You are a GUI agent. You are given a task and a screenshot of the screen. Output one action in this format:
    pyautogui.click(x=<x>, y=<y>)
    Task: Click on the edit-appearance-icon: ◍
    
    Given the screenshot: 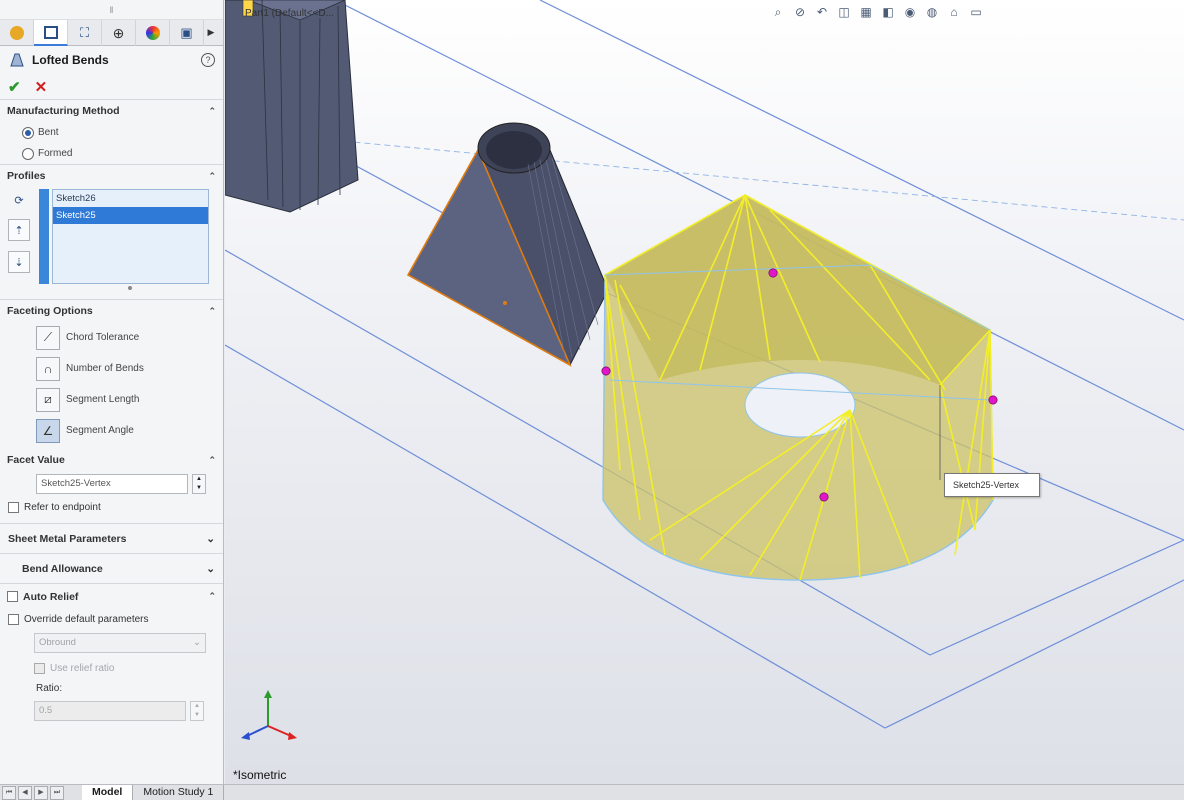 What is the action you would take?
    pyautogui.click(x=932, y=12)
    